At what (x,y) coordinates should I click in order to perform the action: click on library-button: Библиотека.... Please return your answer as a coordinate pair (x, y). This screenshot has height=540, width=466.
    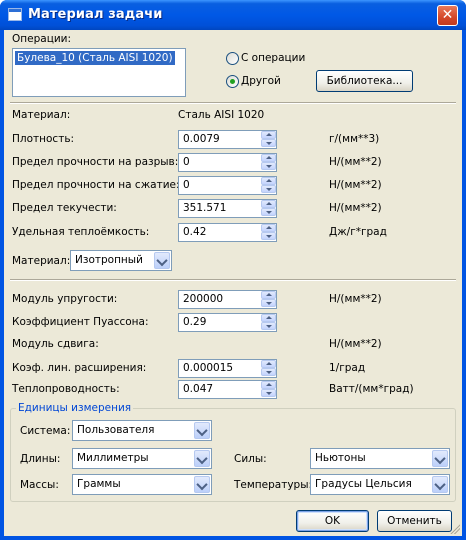
    Looking at the image, I should click on (364, 81).